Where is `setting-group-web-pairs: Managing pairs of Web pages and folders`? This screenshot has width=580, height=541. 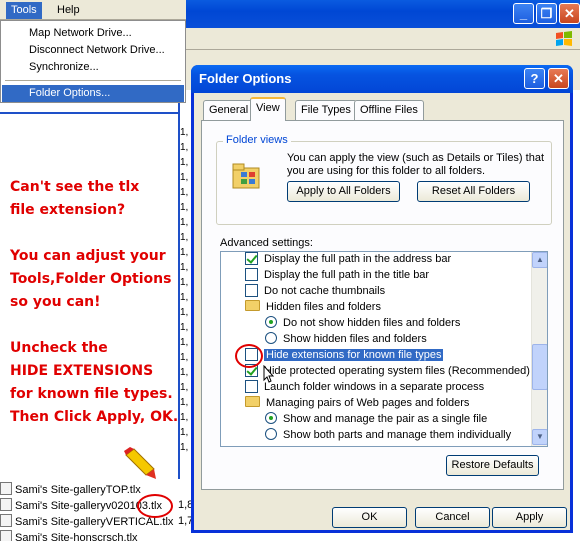
setting-group-web-pairs: Managing pairs of Web pages and folders is located at coordinates (357, 403).